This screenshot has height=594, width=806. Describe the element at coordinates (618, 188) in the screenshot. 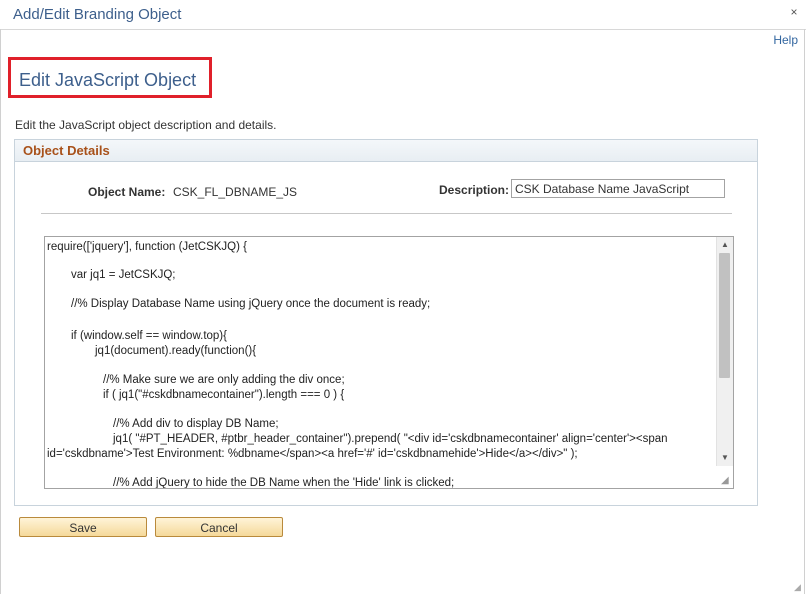

I see `description-input` at that location.